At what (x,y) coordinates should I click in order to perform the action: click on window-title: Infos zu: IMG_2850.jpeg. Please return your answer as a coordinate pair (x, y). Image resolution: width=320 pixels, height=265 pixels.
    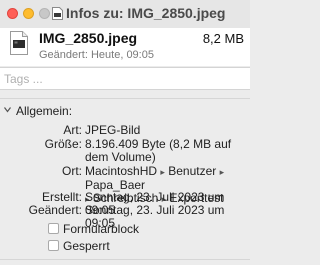
    Looking at the image, I should click on (146, 13).